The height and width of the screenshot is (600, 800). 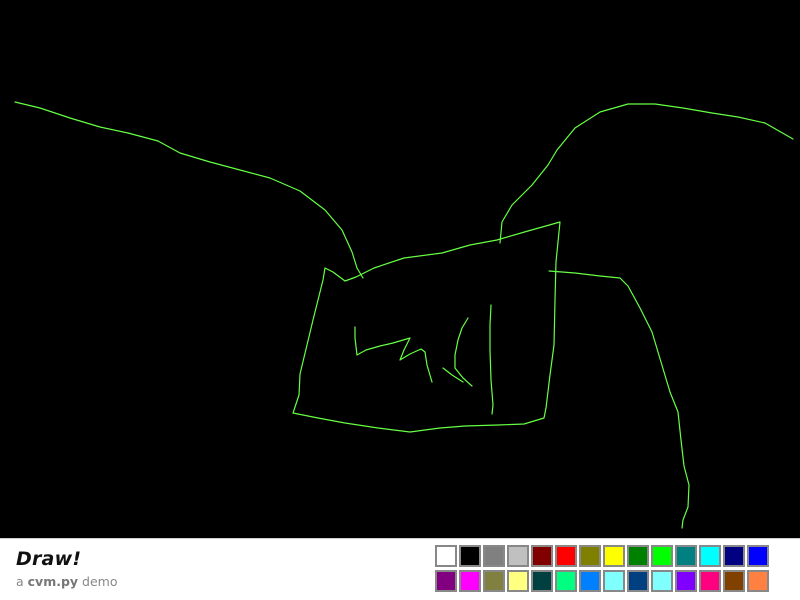 I want to click on app-subtitle: a cvm.py demo, so click(x=67, y=581).